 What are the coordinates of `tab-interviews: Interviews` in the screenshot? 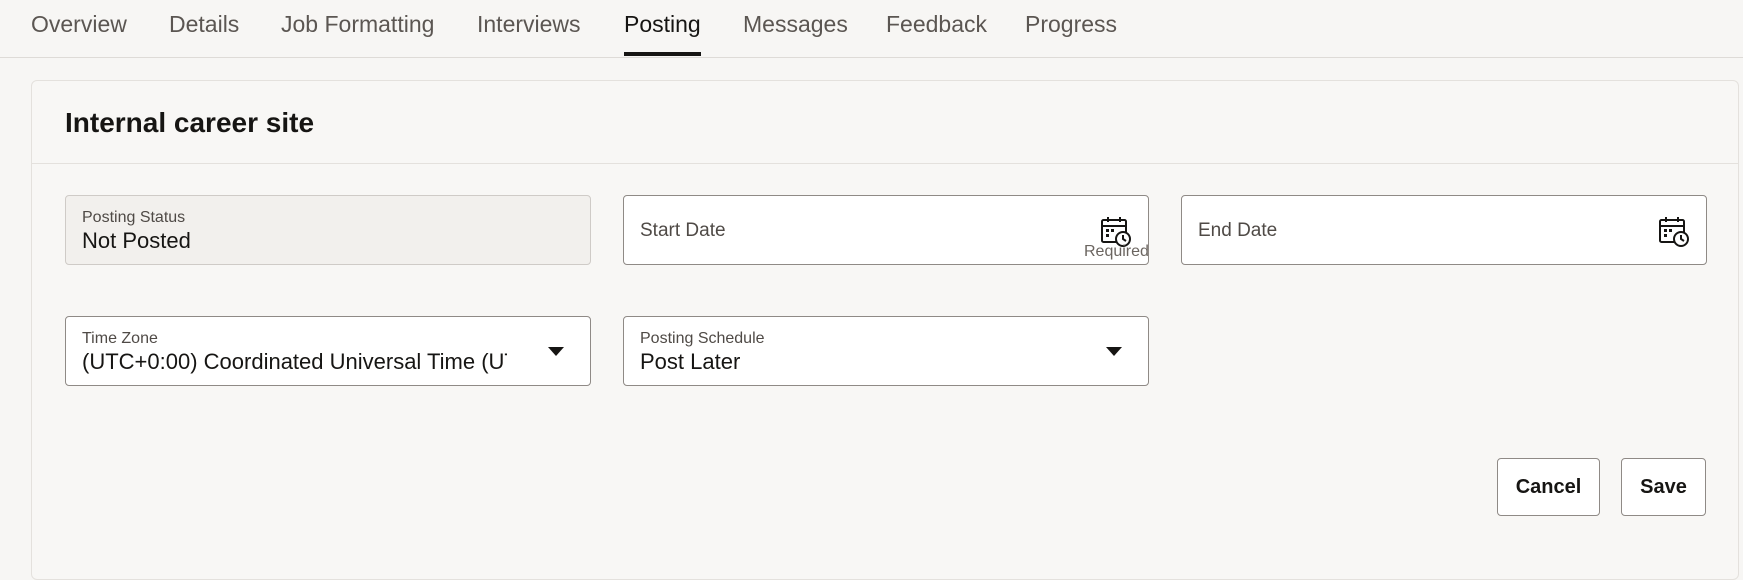 It's located at (529, 28).